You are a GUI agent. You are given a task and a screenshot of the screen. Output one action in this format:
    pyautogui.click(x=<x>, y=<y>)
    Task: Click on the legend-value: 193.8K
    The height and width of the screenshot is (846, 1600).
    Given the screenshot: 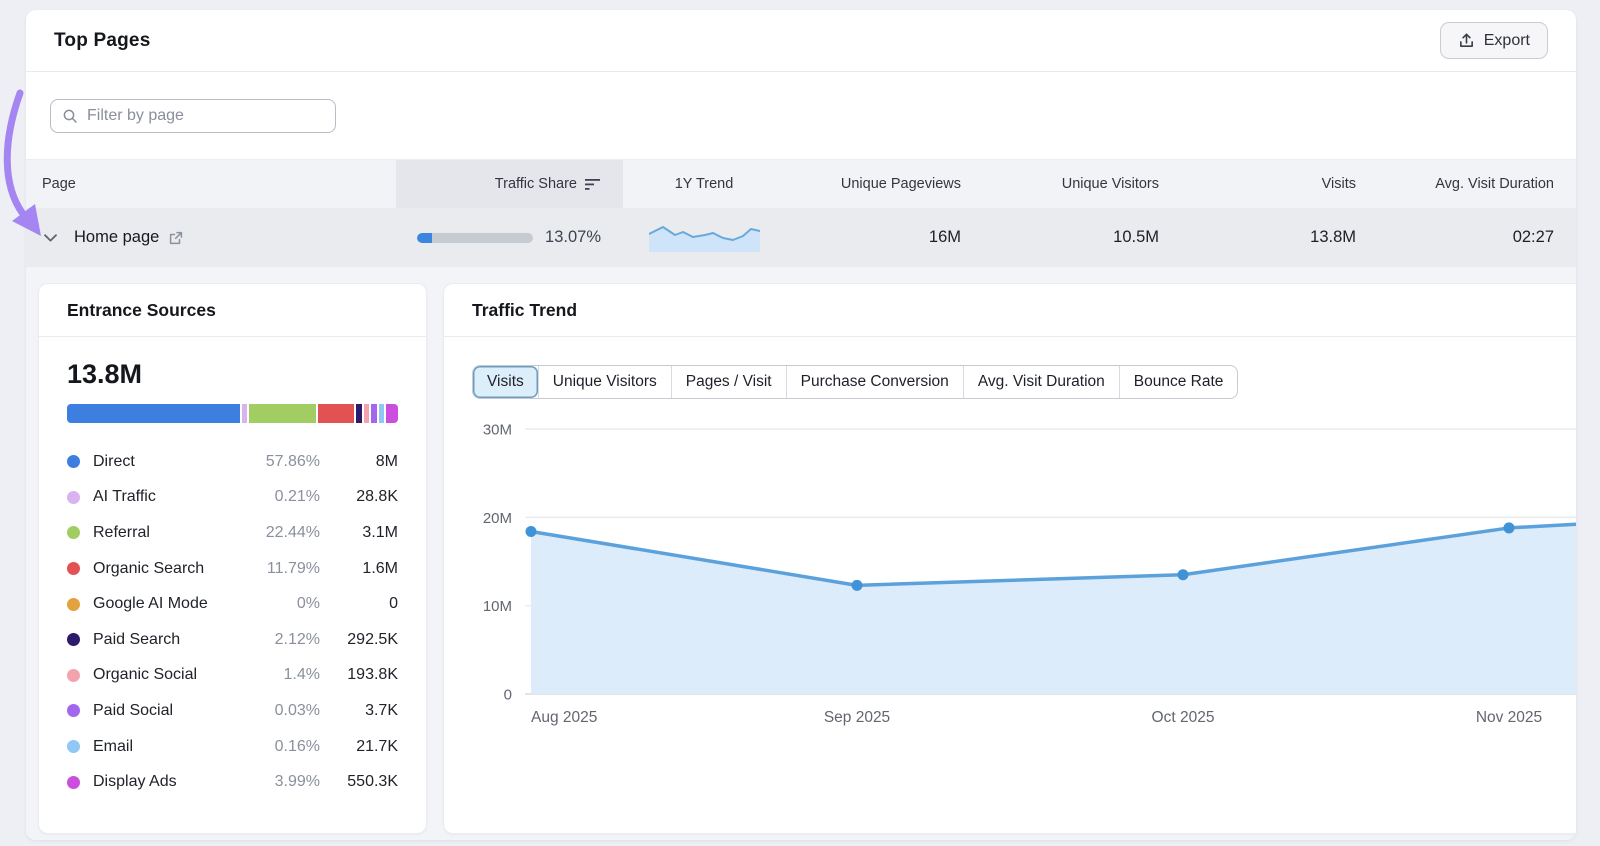 What is the action you would take?
    pyautogui.click(x=372, y=675)
    